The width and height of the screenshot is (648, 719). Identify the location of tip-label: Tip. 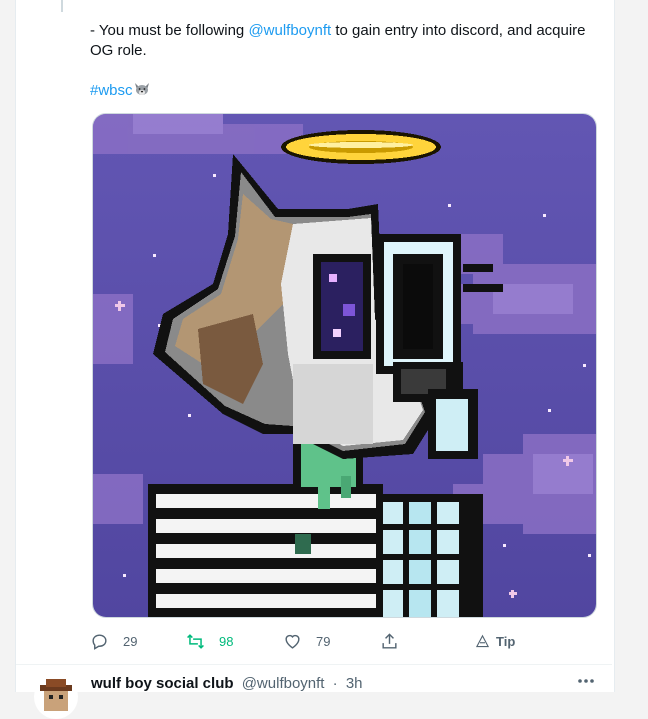
(506, 641).